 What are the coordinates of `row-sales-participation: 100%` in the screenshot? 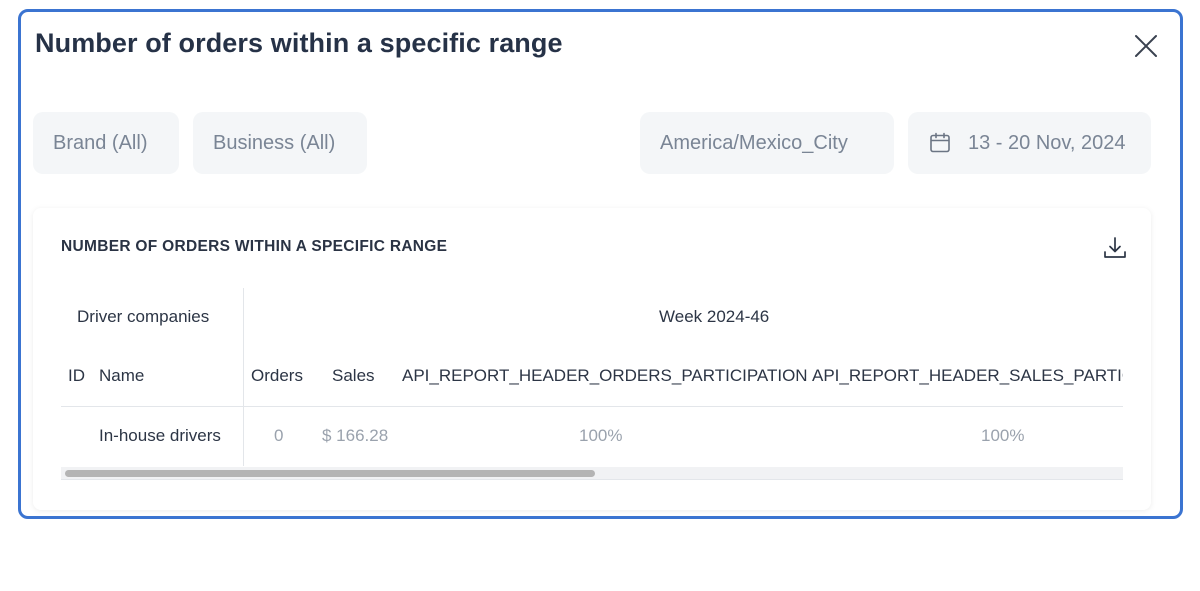 It's located at (1003, 435).